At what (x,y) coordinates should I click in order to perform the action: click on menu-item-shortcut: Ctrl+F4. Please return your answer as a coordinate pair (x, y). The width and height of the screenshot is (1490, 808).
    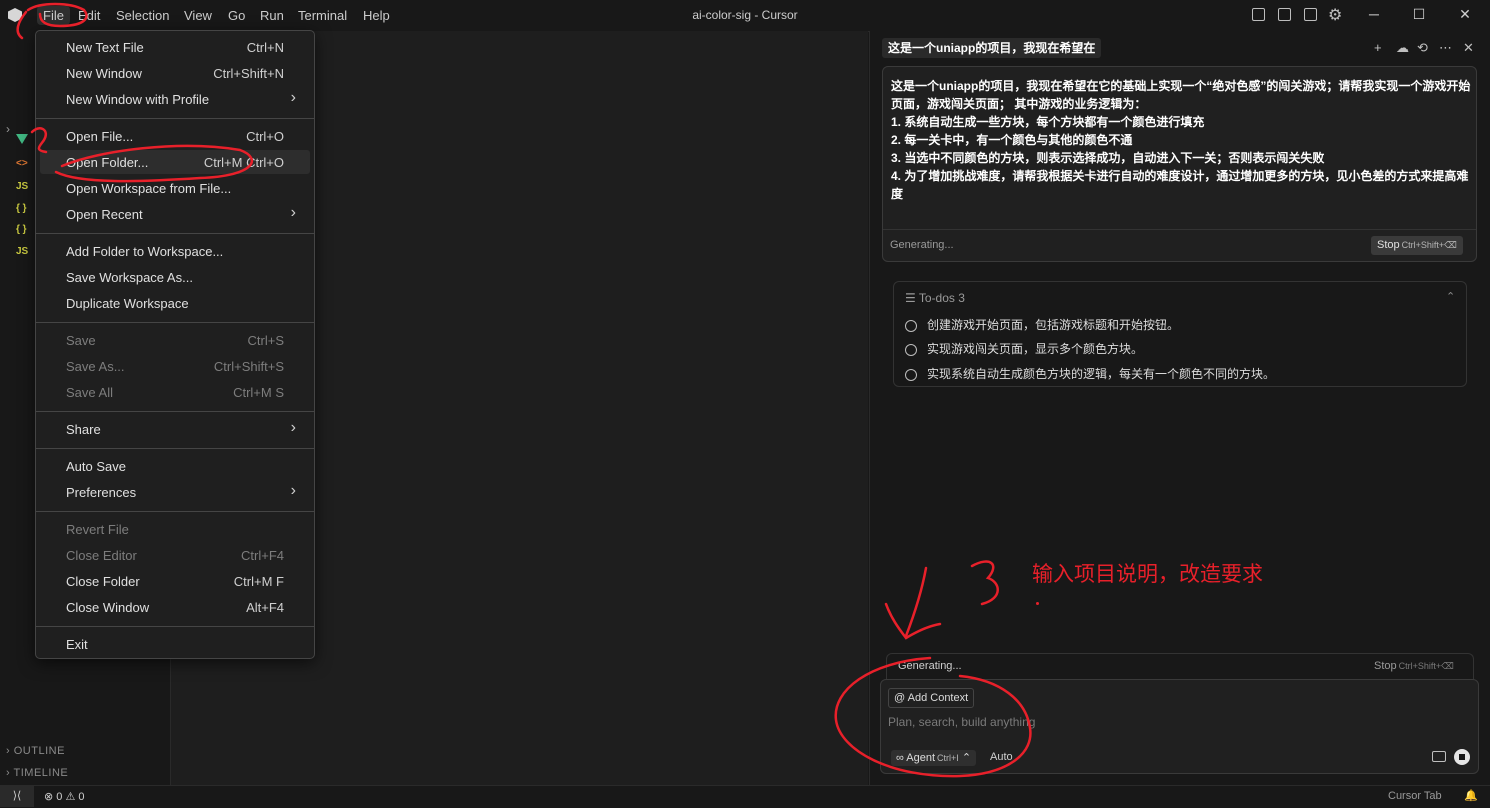
    Looking at the image, I should click on (262, 555).